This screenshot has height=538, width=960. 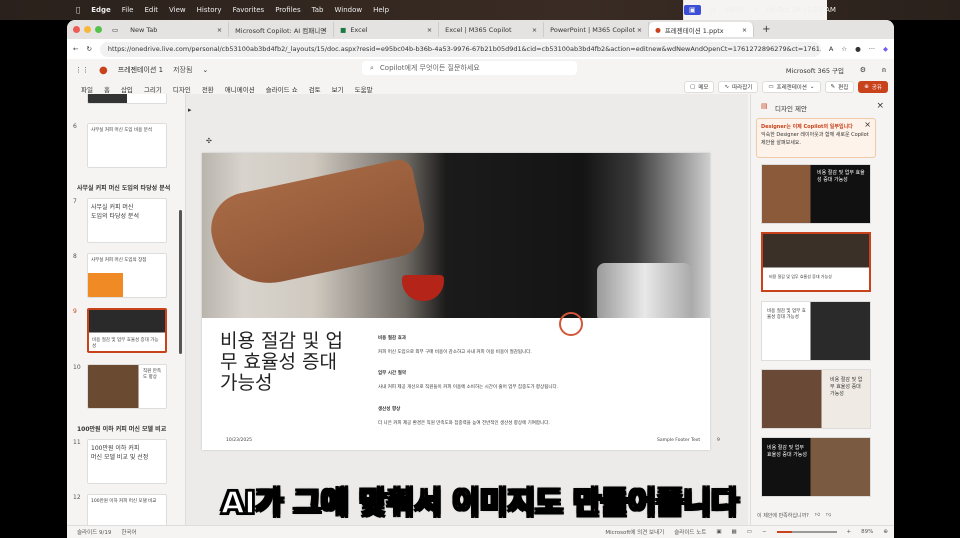 What do you see at coordinates (338, 89) in the screenshot?
I see `ribbon-tab-view: 보기` at bounding box center [338, 89].